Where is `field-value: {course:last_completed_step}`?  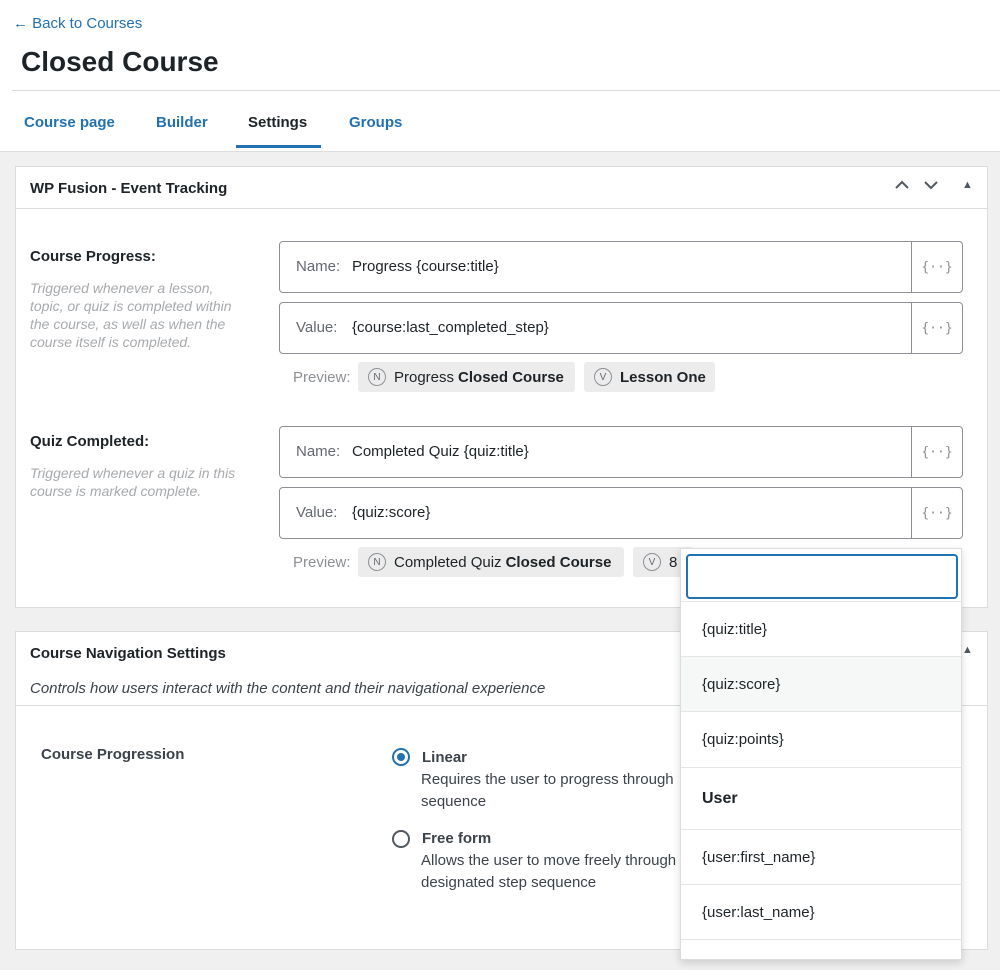
field-value: {course:last_completed_step} is located at coordinates (450, 327).